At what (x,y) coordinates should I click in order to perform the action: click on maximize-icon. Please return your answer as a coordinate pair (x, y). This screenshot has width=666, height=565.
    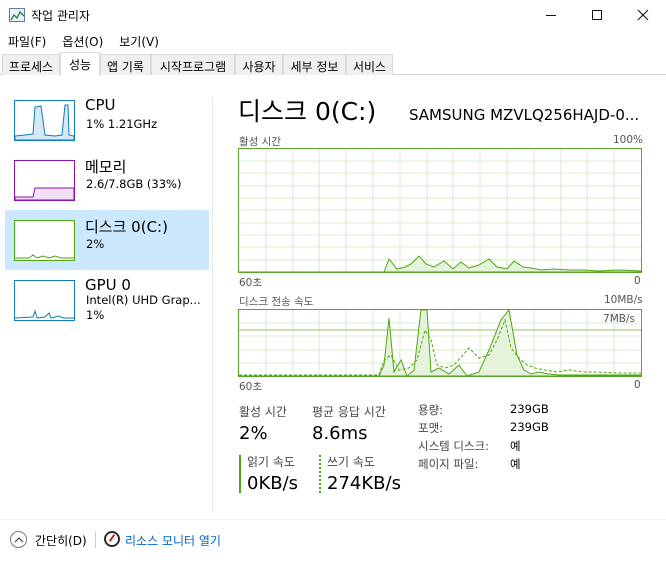
    Looking at the image, I should click on (597, 15).